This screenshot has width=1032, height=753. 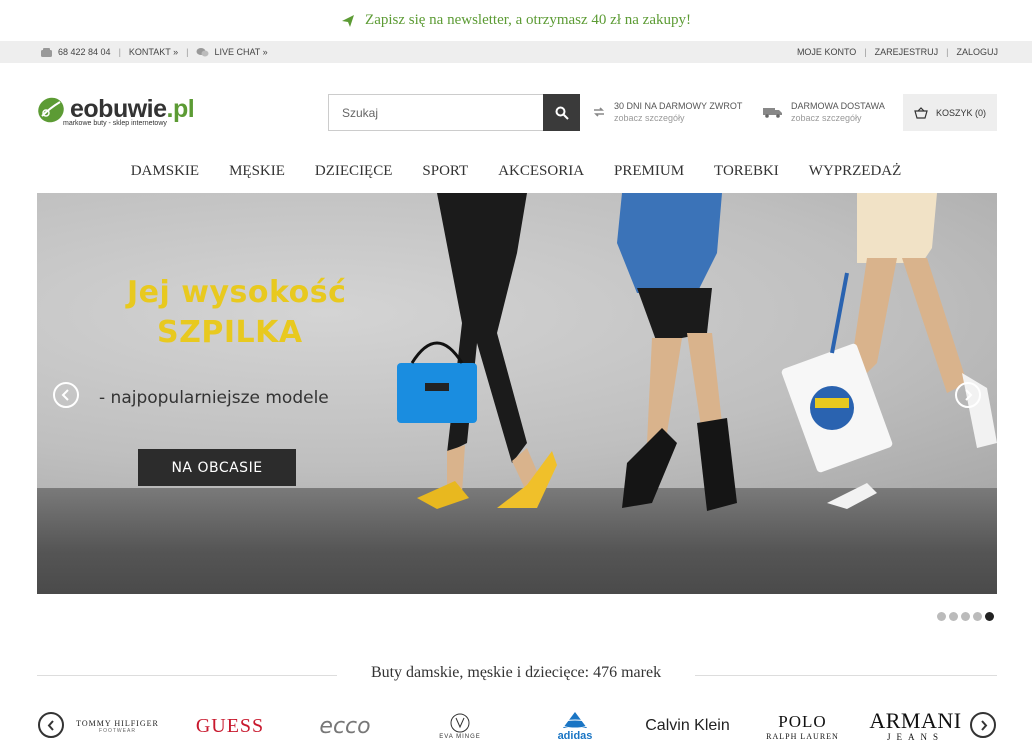 What do you see at coordinates (165, 177) in the screenshot?
I see `nav-item-damskie: DAMSKIE` at bounding box center [165, 177].